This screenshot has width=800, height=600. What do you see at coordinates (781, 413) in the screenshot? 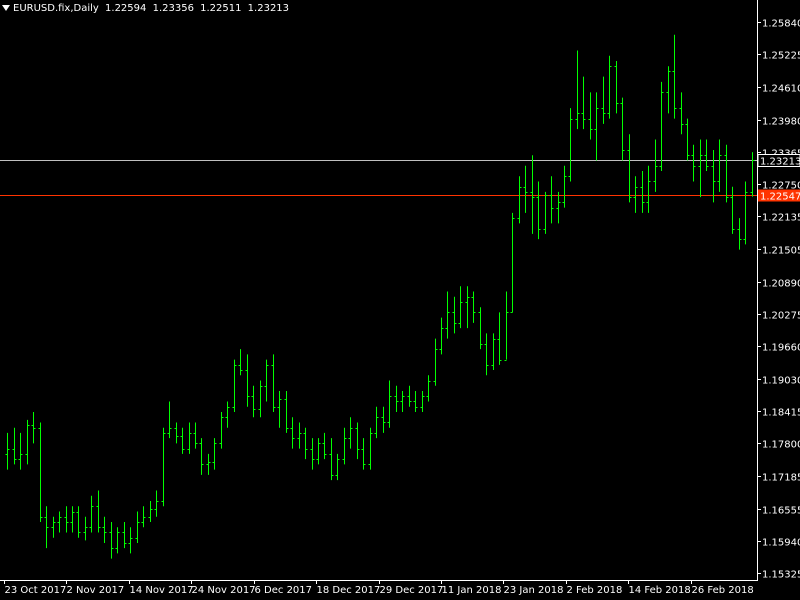
I see `y-tick-label: 1.18415` at bounding box center [781, 413].